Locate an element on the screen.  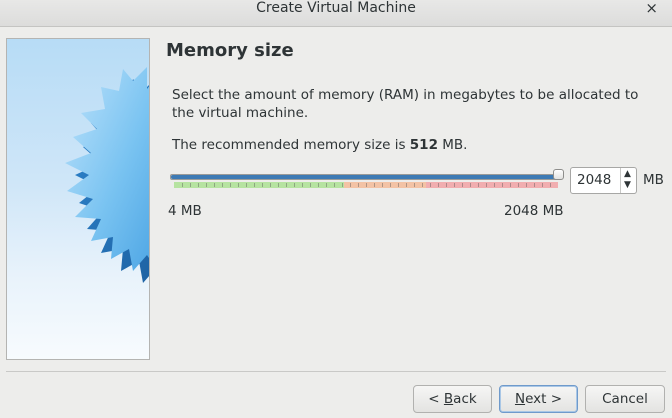
slider-handle is located at coordinates (558, 174).